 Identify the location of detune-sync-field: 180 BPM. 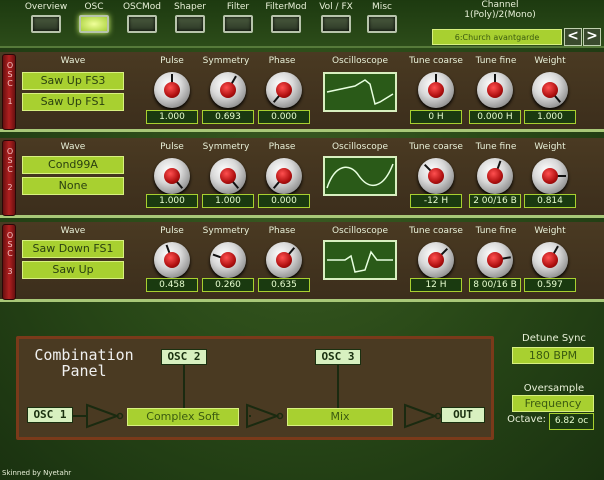
(553, 355).